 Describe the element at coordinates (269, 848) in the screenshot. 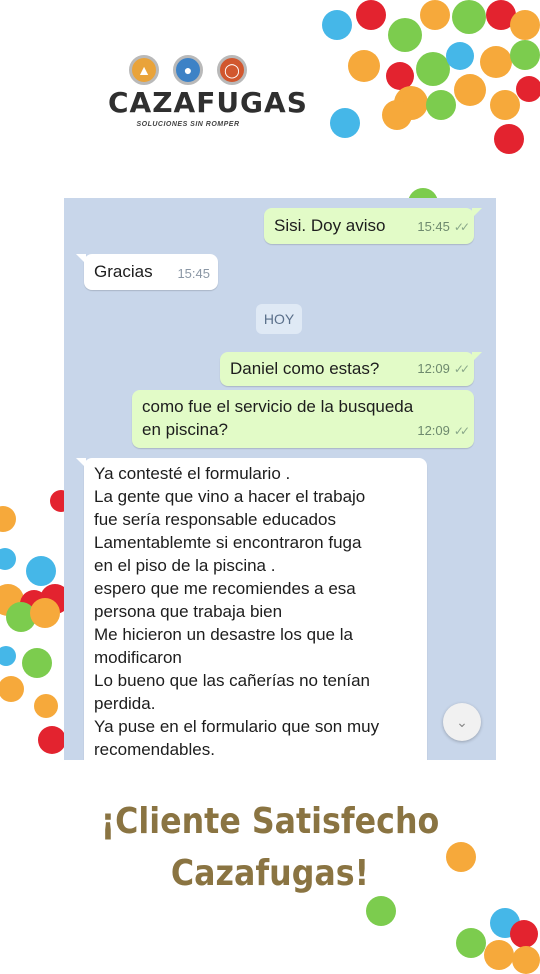

I see `caption: ¡Cliente Satisfecho Cazafugas!` at that location.